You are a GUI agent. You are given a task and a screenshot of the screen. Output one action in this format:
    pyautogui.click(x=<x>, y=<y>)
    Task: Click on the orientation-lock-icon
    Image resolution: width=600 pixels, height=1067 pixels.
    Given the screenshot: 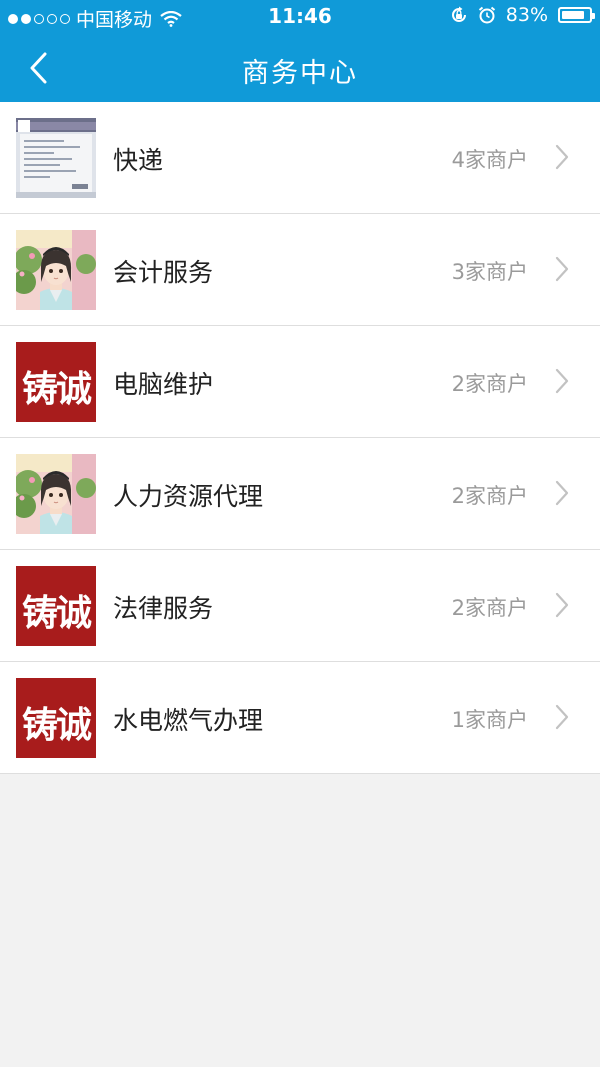 What is the action you would take?
    pyautogui.click(x=458, y=14)
    